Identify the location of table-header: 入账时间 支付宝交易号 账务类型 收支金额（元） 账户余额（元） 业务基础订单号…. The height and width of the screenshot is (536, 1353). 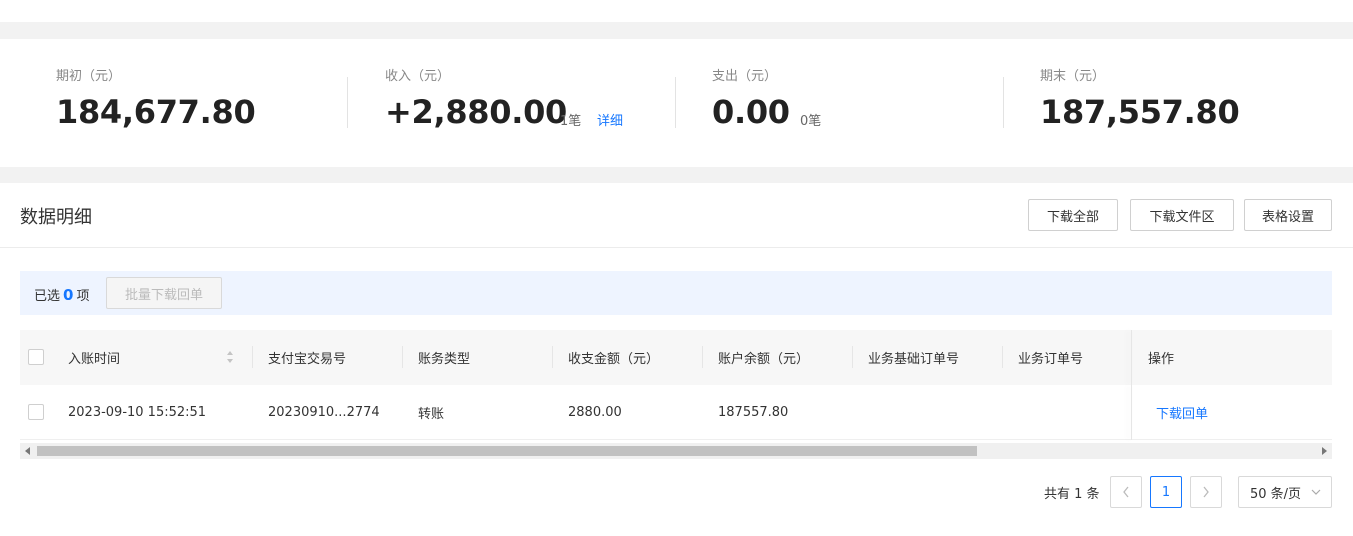
(676, 357).